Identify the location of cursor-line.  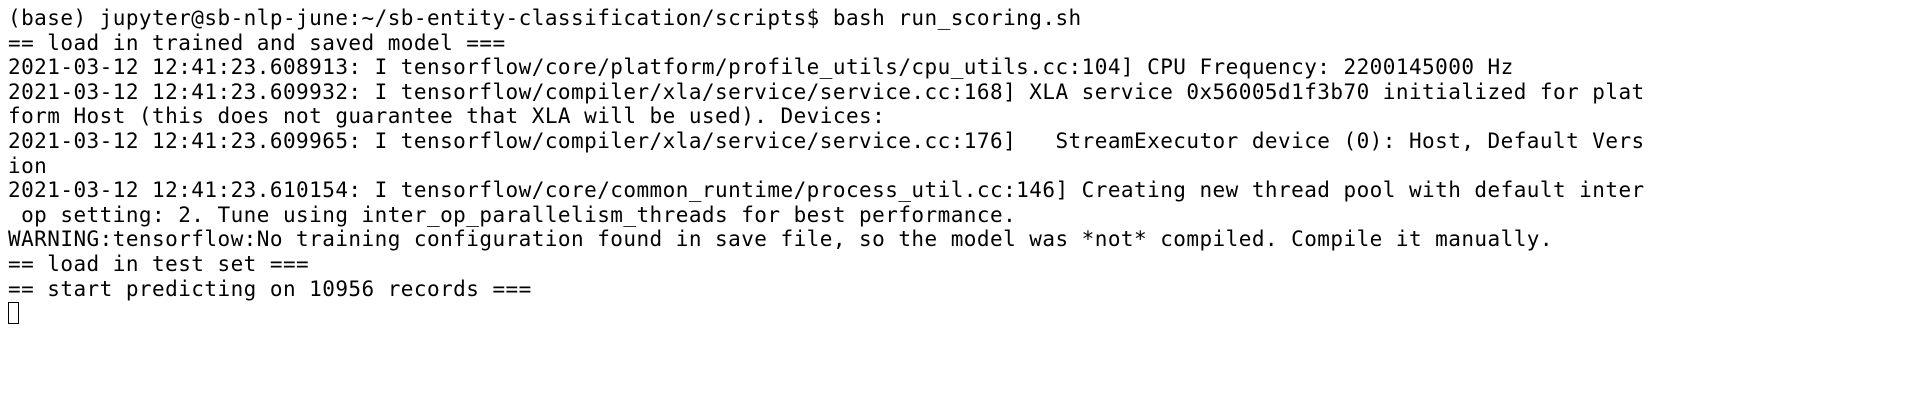
(964, 313).